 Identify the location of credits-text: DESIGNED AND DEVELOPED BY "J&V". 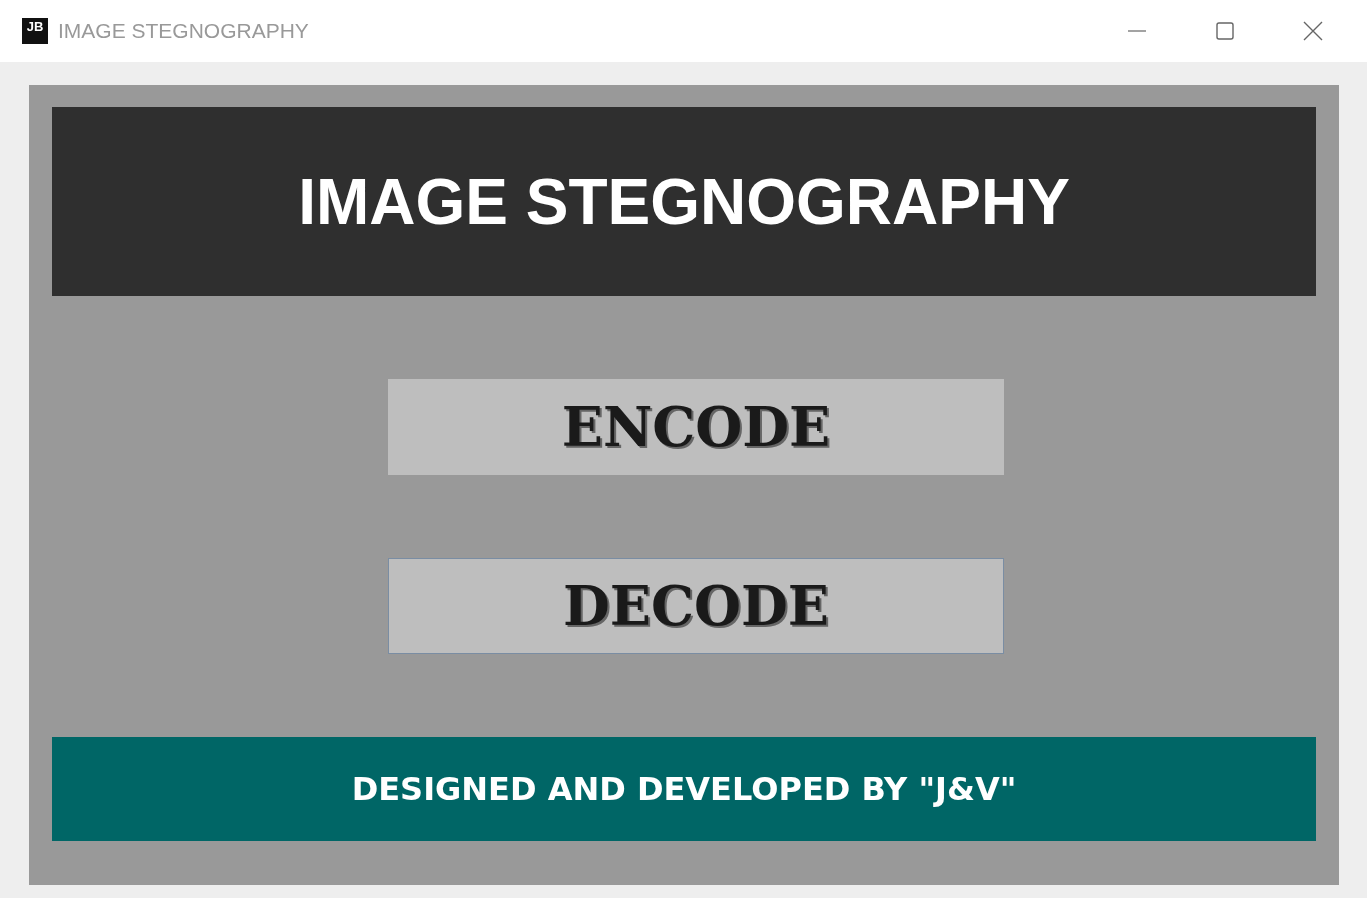
(684, 789).